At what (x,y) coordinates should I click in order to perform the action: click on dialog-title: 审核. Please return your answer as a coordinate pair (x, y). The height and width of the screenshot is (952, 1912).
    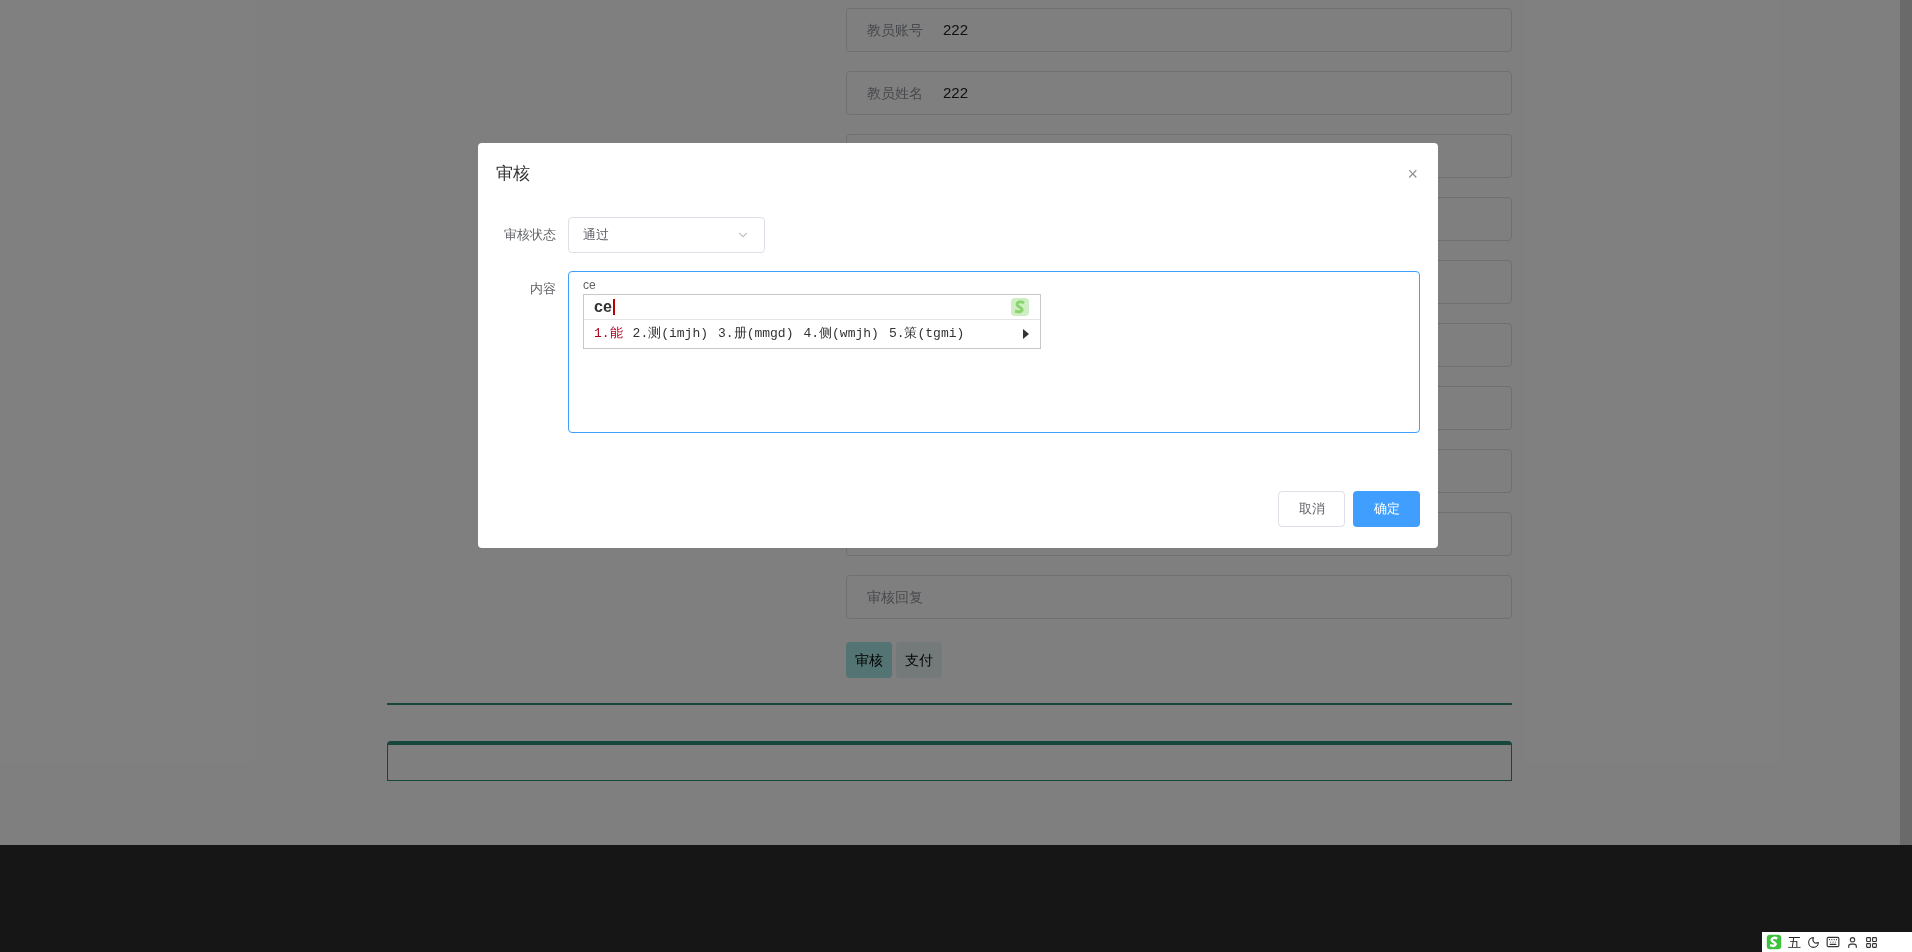
    Looking at the image, I should click on (513, 174).